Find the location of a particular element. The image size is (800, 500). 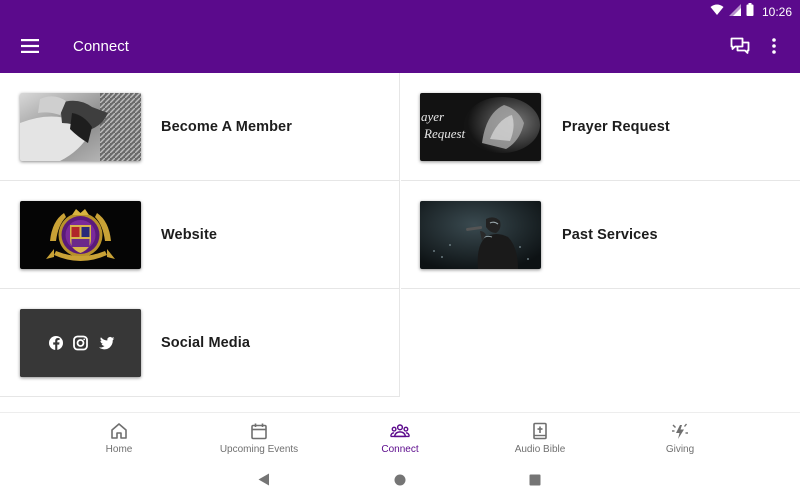

giving-icon is located at coordinates (680, 431).